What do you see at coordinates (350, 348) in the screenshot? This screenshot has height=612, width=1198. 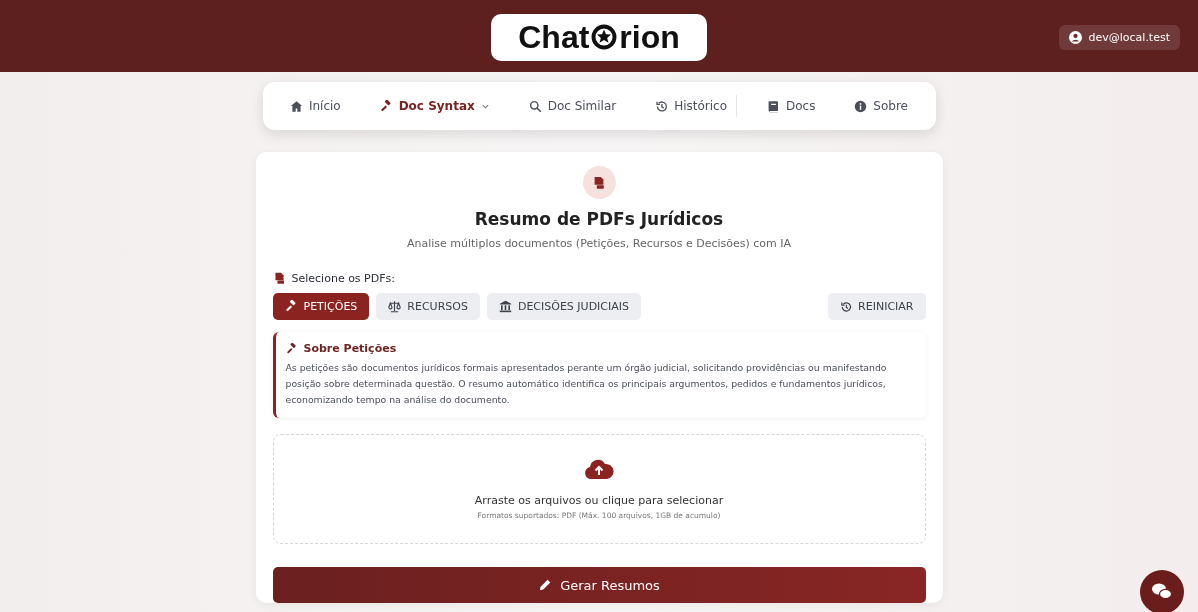 I see `info-title: Sobre Petições` at bounding box center [350, 348].